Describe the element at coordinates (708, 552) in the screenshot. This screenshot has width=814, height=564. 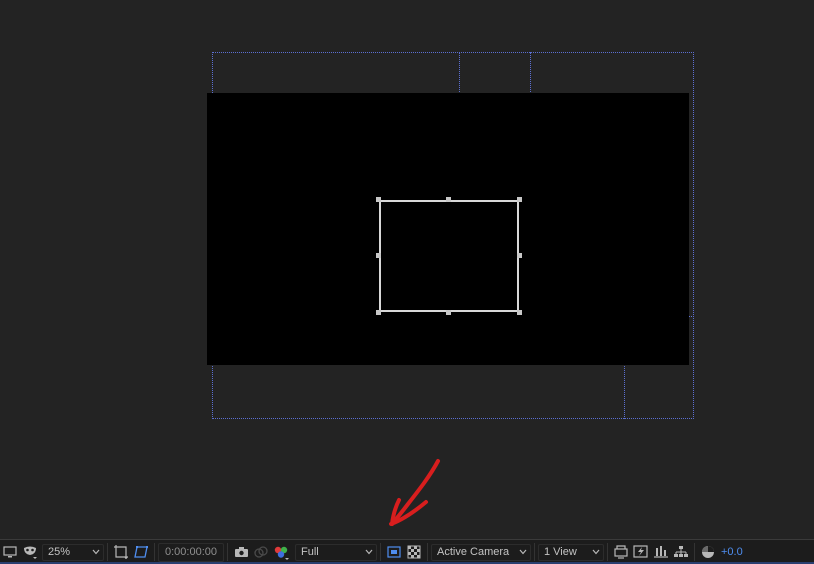
I see `reset-exposure-icon` at that location.